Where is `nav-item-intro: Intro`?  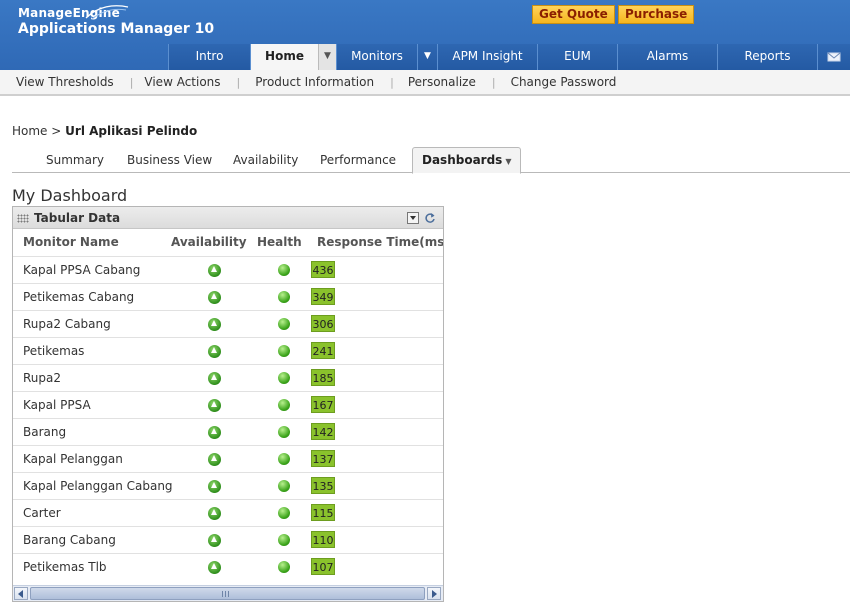
nav-item-intro: Intro is located at coordinates (209, 57).